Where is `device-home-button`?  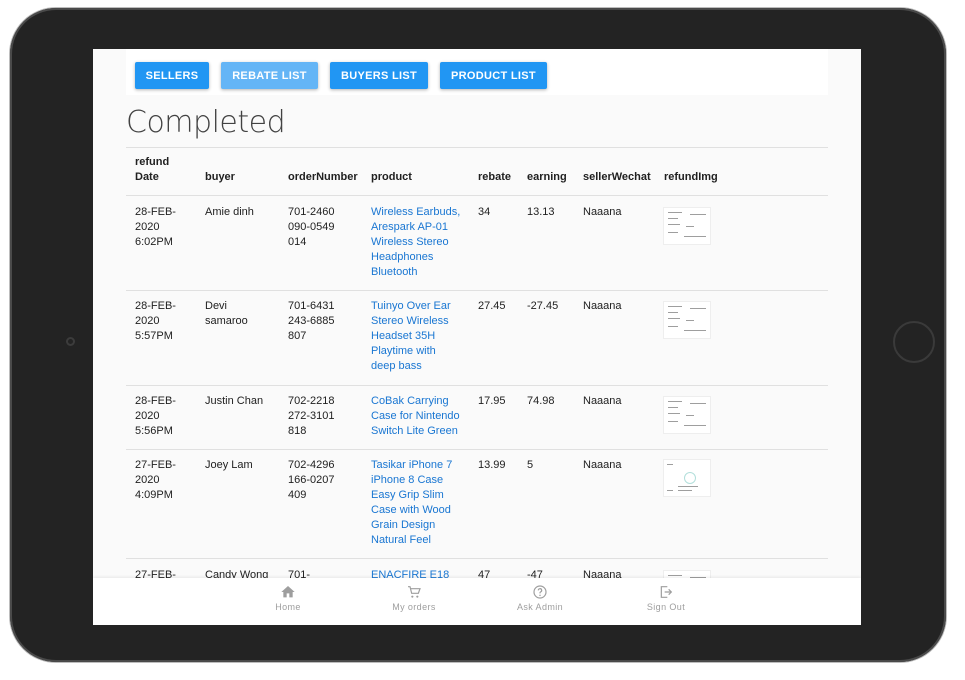
device-home-button is located at coordinates (914, 342).